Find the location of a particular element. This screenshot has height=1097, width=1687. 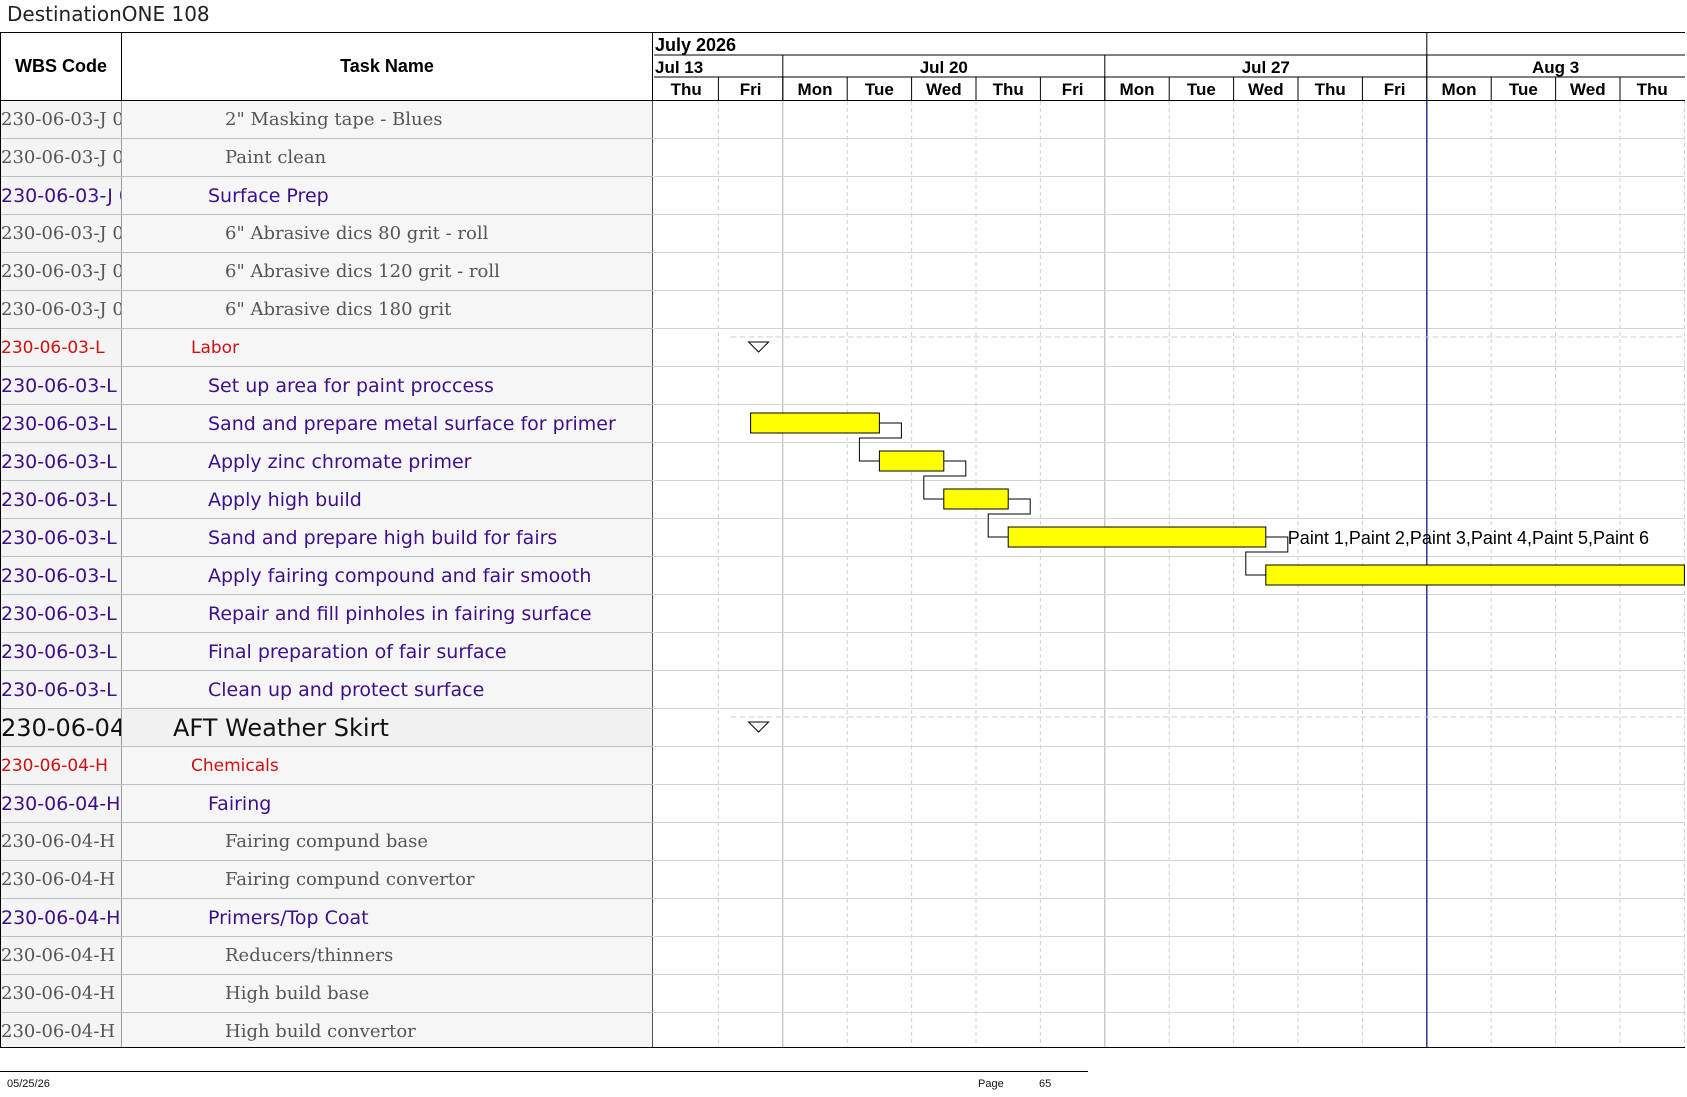

task-name-cell: Chemicals is located at coordinates (387, 765).